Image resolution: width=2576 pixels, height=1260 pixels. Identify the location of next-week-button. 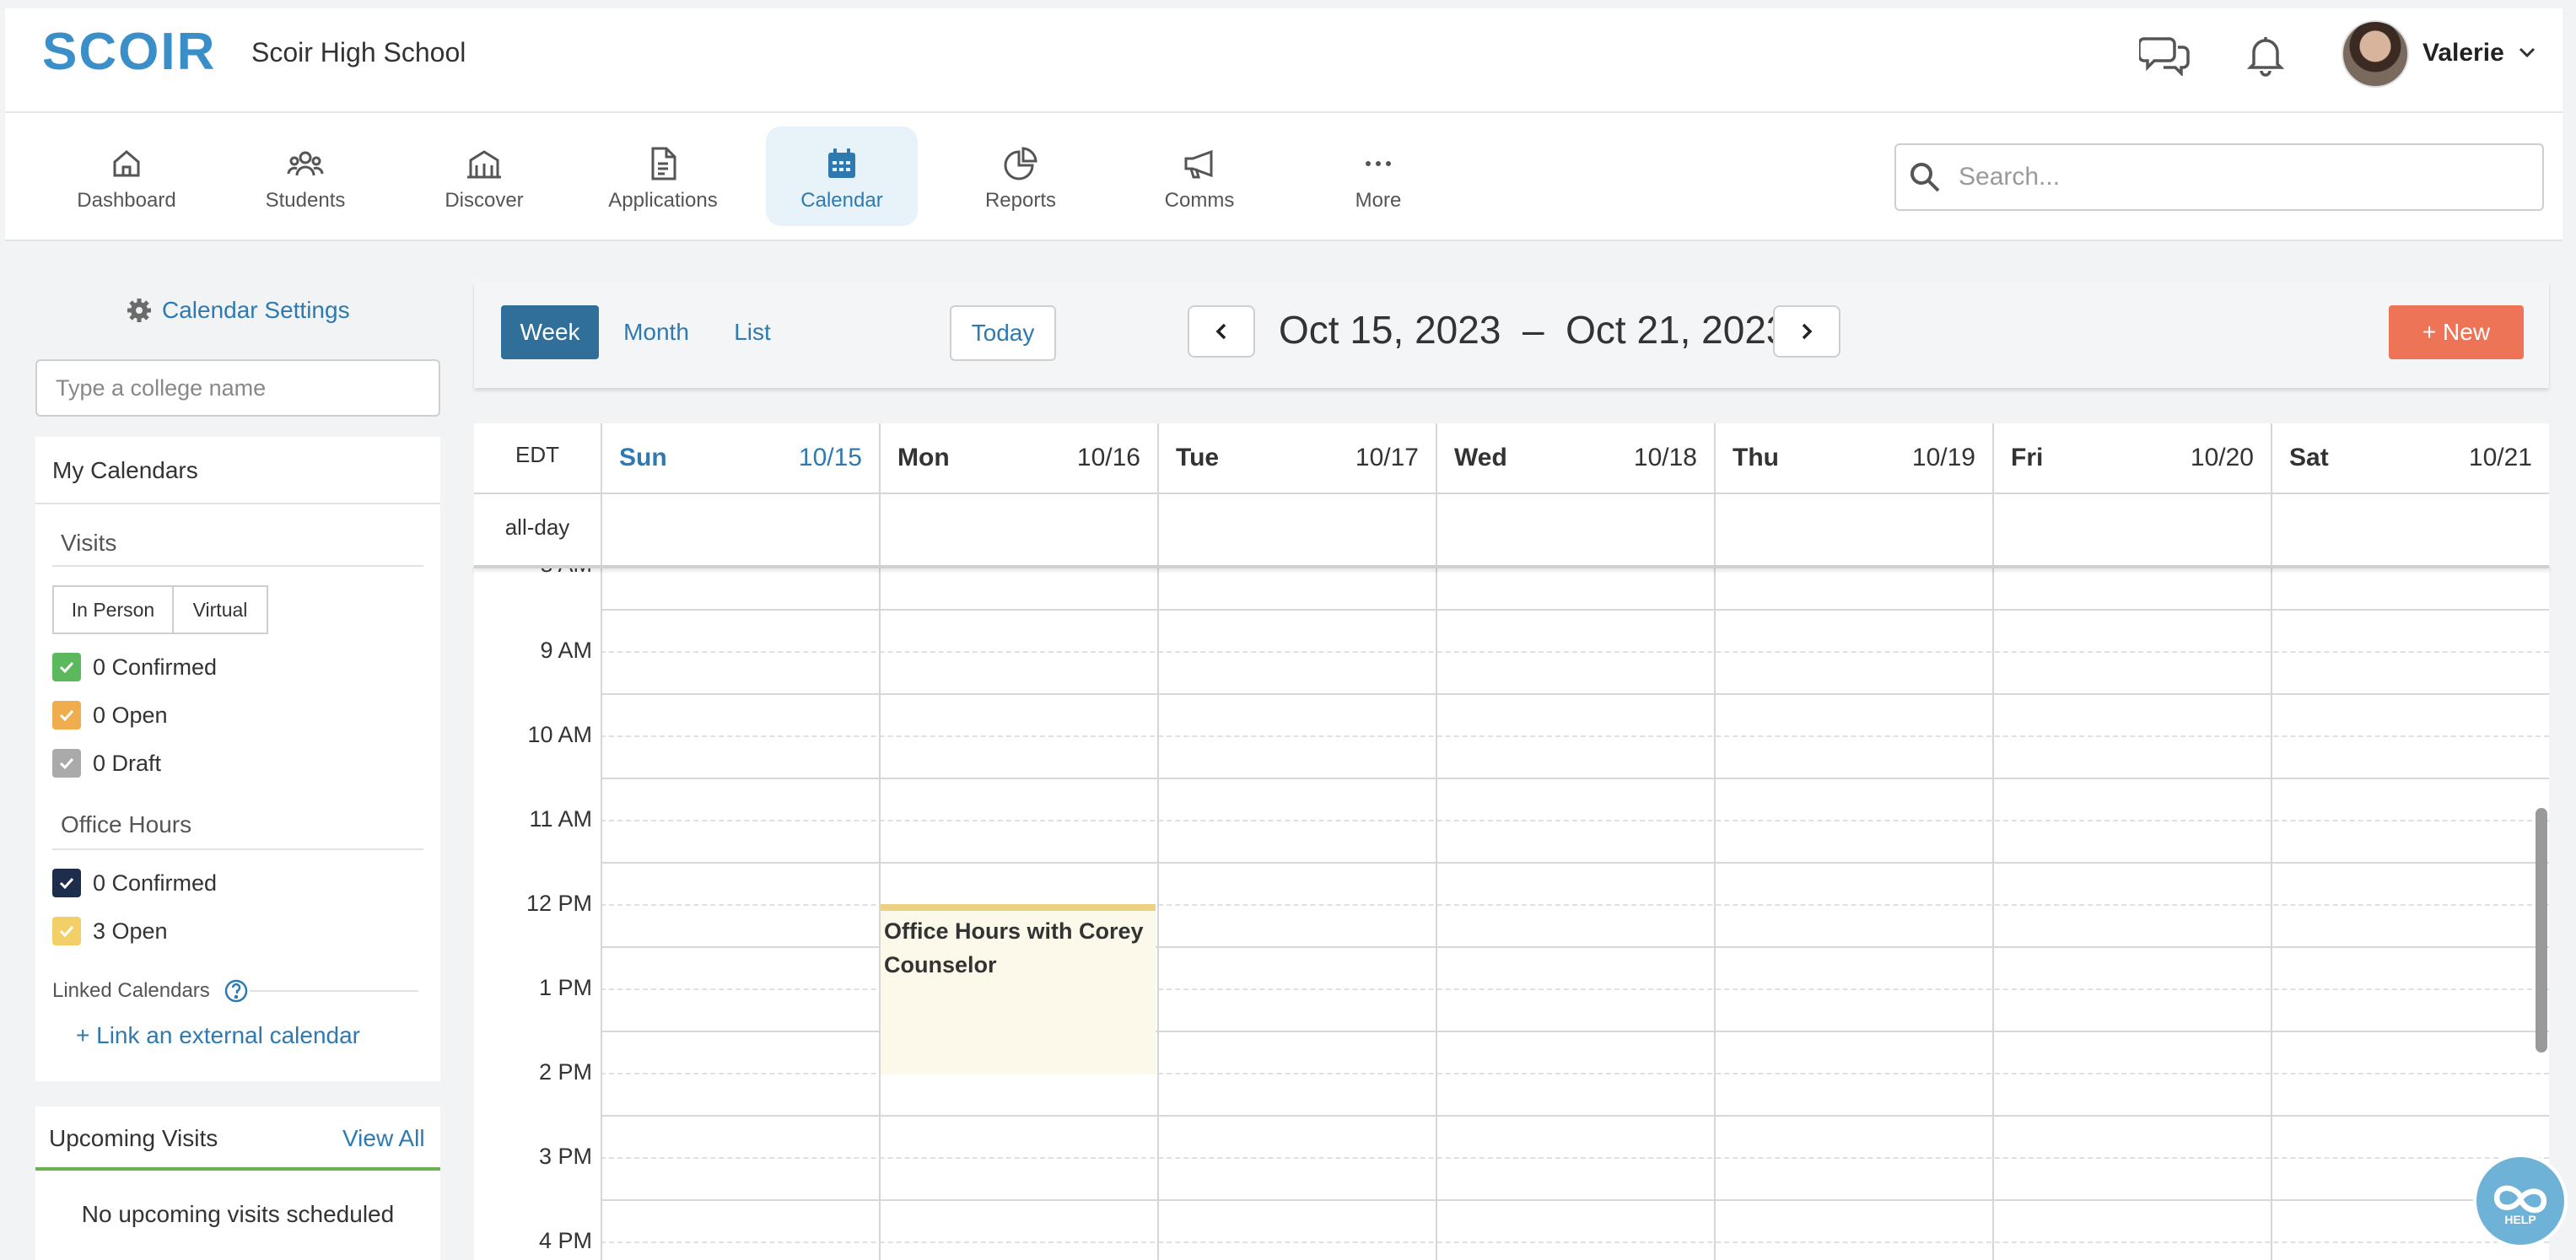
(1806, 331).